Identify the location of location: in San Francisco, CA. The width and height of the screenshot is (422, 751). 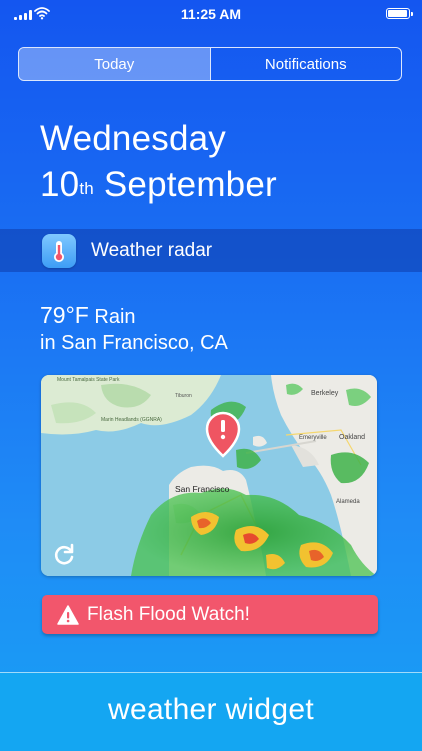
(134, 343).